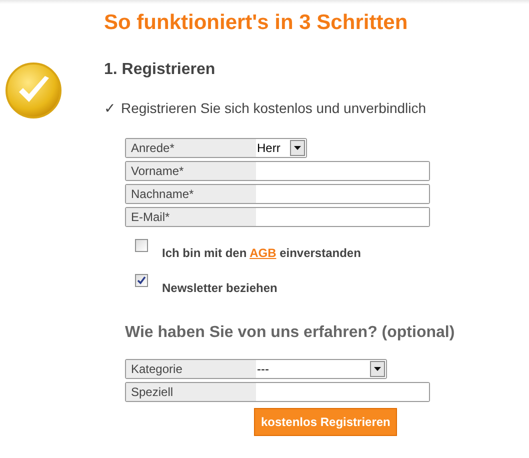 Image resolution: width=529 pixels, height=458 pixels. Describe the element at coordinates (277, 217) in the screenshot. I see `input-field: E-Mail*` at that location.